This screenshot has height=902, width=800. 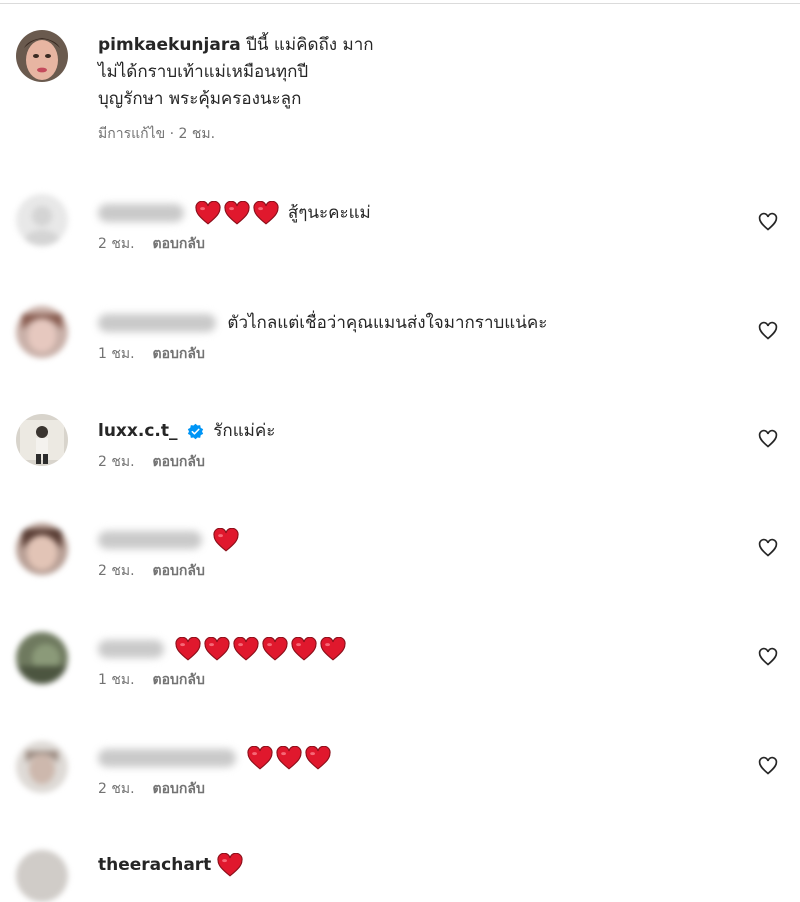 I want to click on verified-badge-icon, so click(x=195, y=431).